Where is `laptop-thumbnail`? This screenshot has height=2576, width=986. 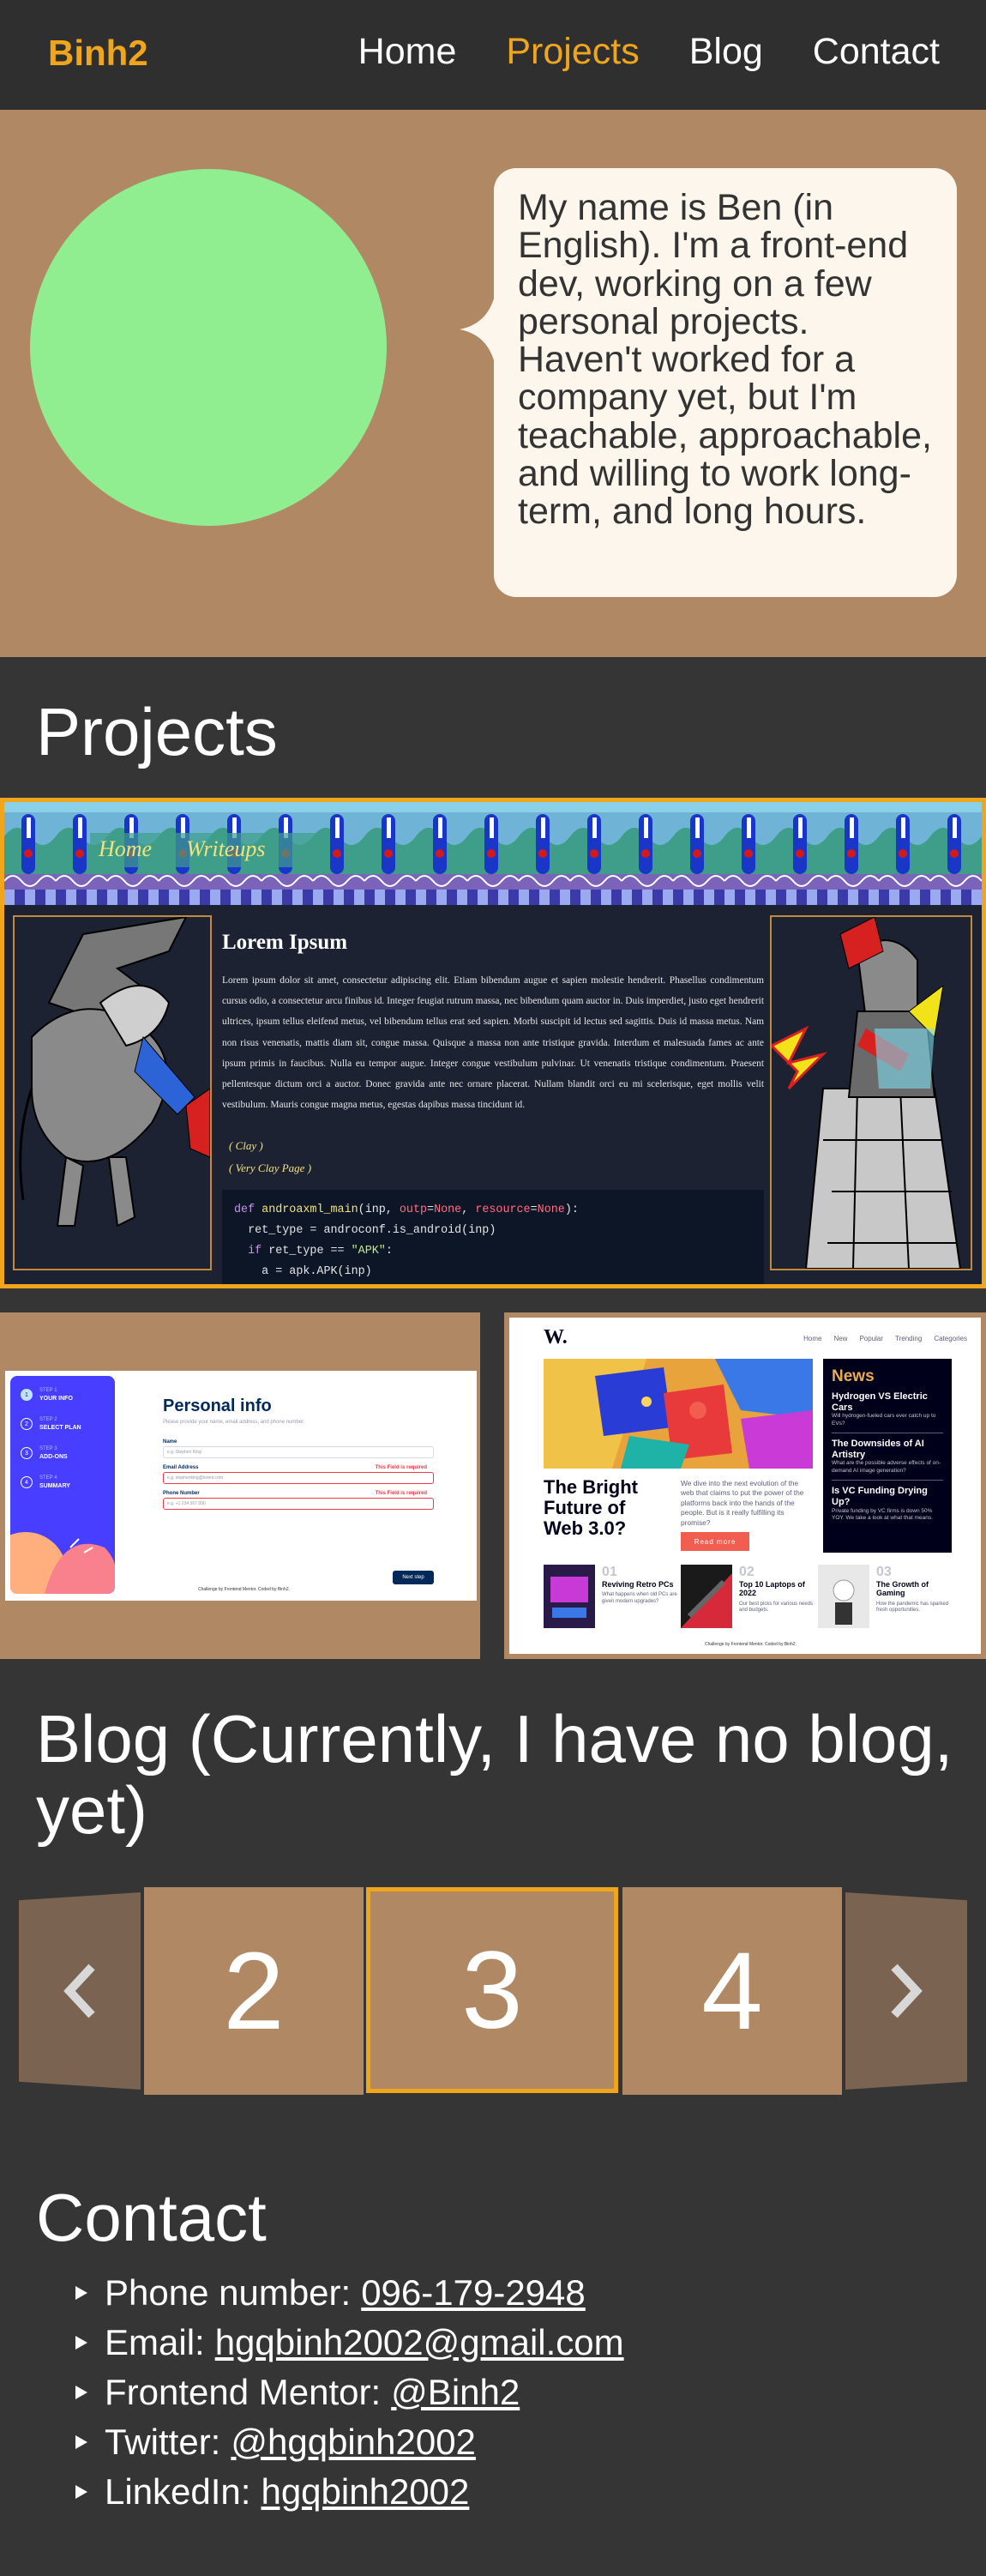
laptop-thumbnail is located at coordinates (706, 1596).